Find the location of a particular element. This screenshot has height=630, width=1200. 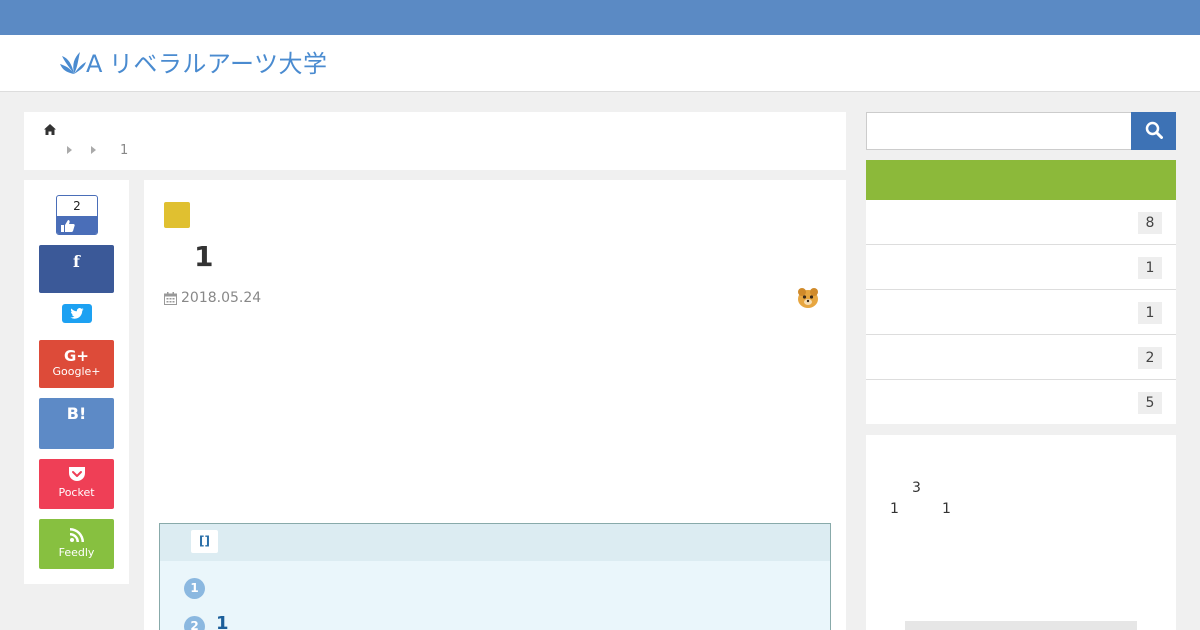

category-item: 2 is located at coordinates (1021, 357).